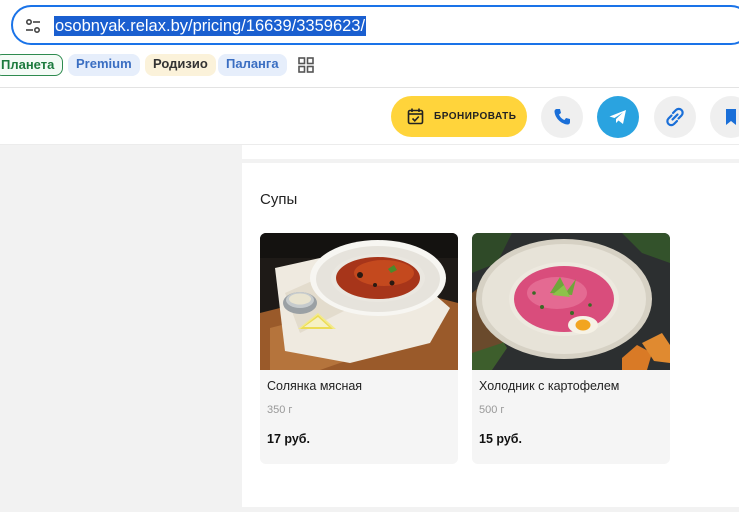 The height and width of the screenshot is (512, 739). I want to click on tune-icon, so click(33, 26).